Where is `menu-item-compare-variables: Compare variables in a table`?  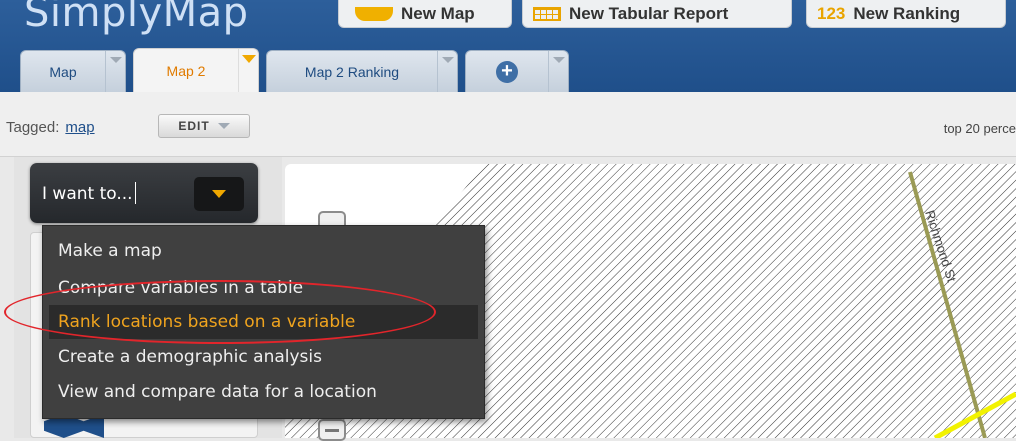
menu-item-compare-variables: Compare variables in a table is located at coordinates (263, 288).